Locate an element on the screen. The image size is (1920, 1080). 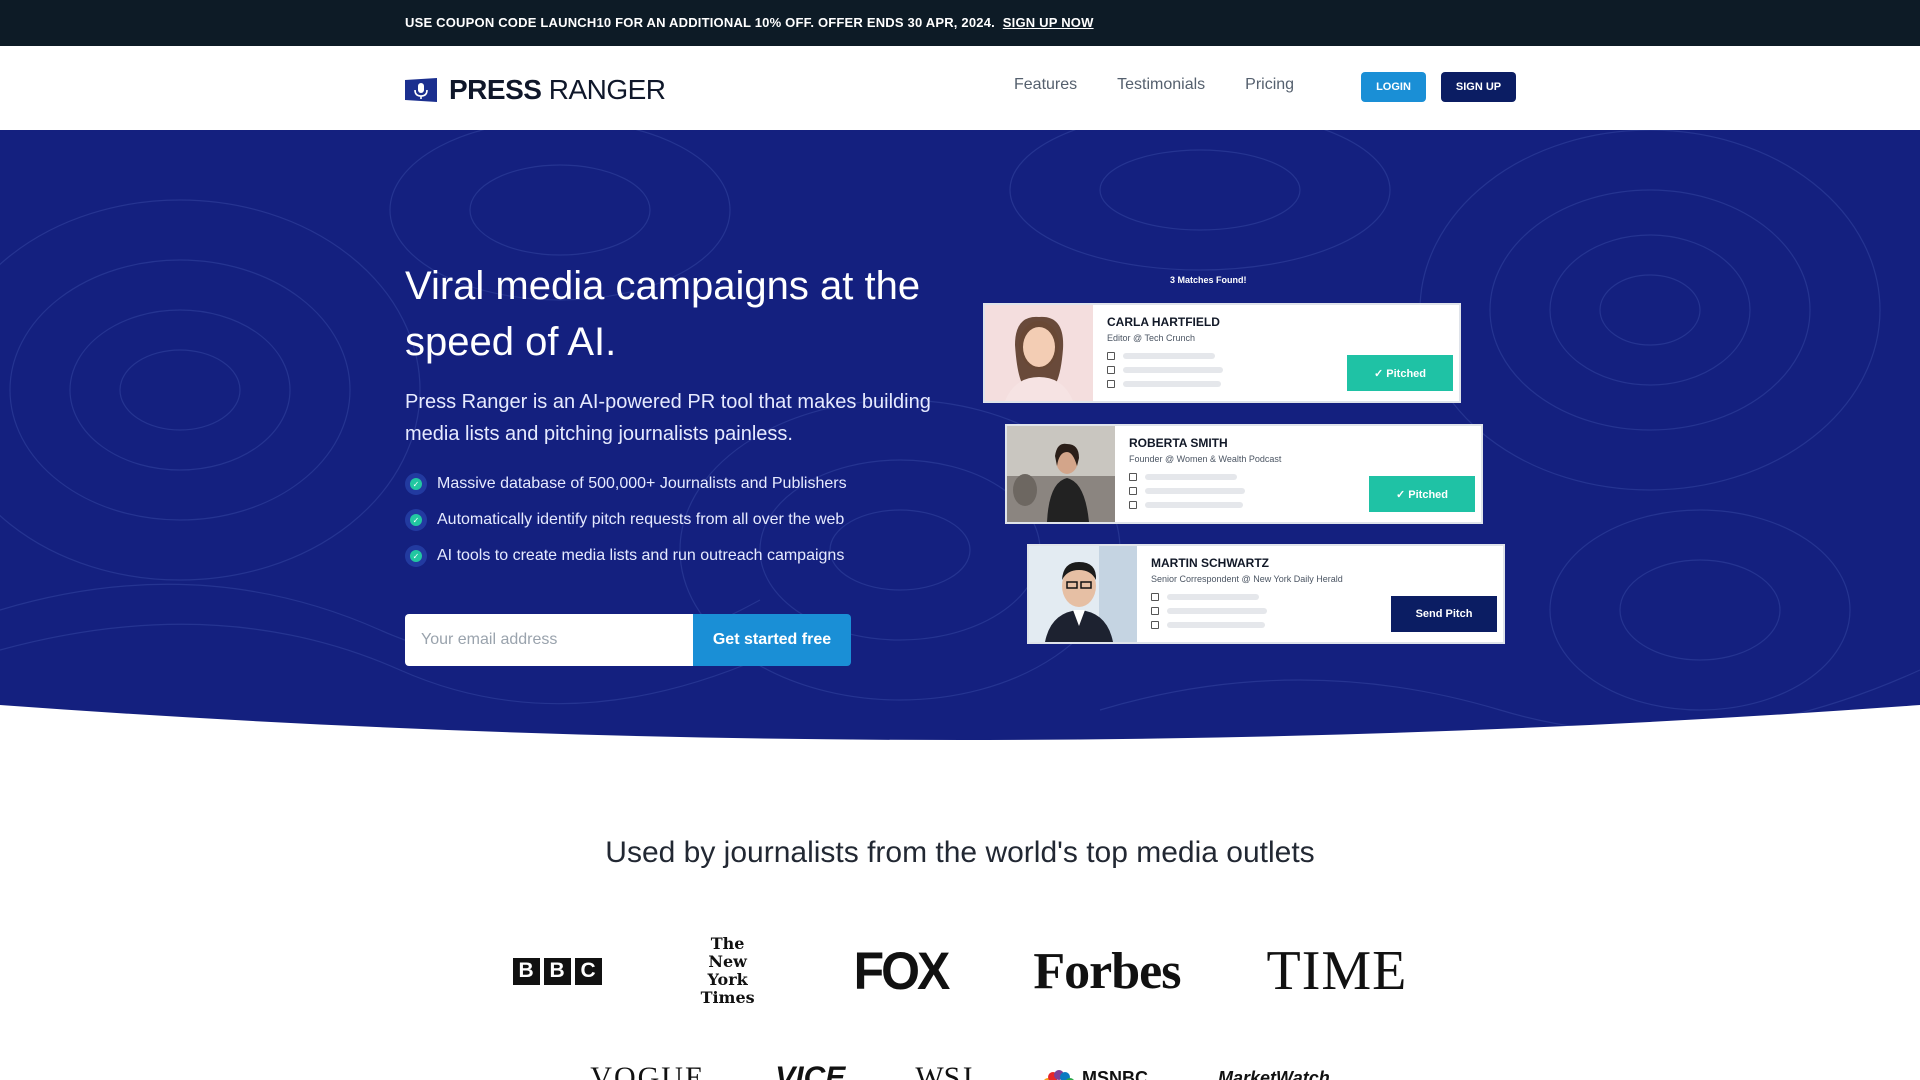
hero-bottom-curve is located at coordinates (960, 727).